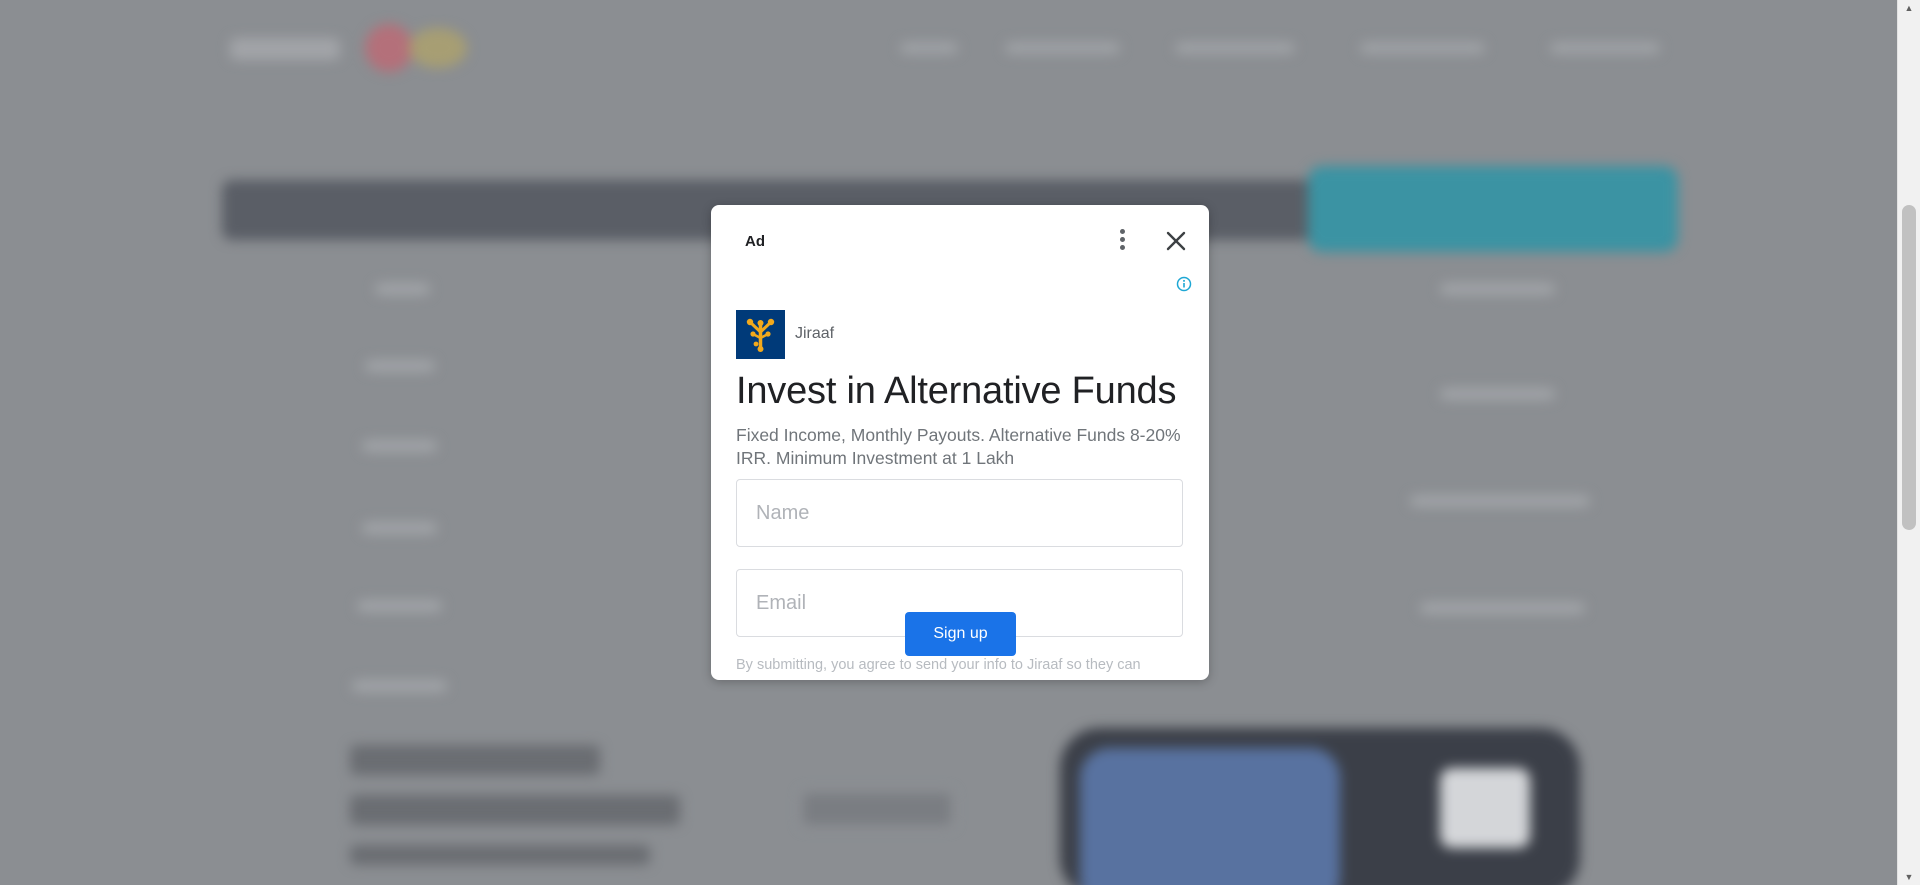 This screenshot has height=885, width=1920. I want to click on hero-image, so click(1320, 806).